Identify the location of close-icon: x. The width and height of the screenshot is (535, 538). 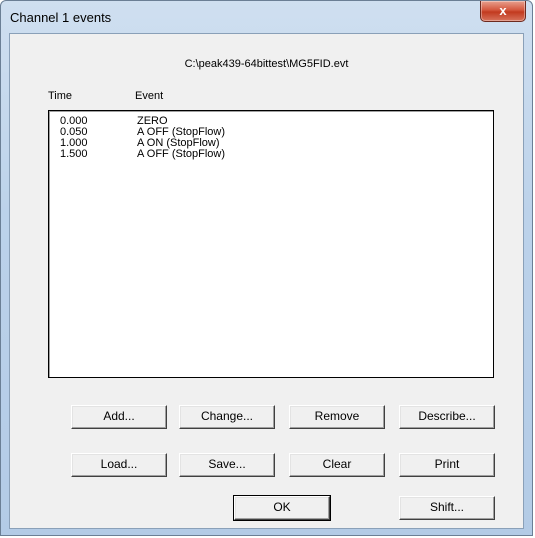
(503, 10).